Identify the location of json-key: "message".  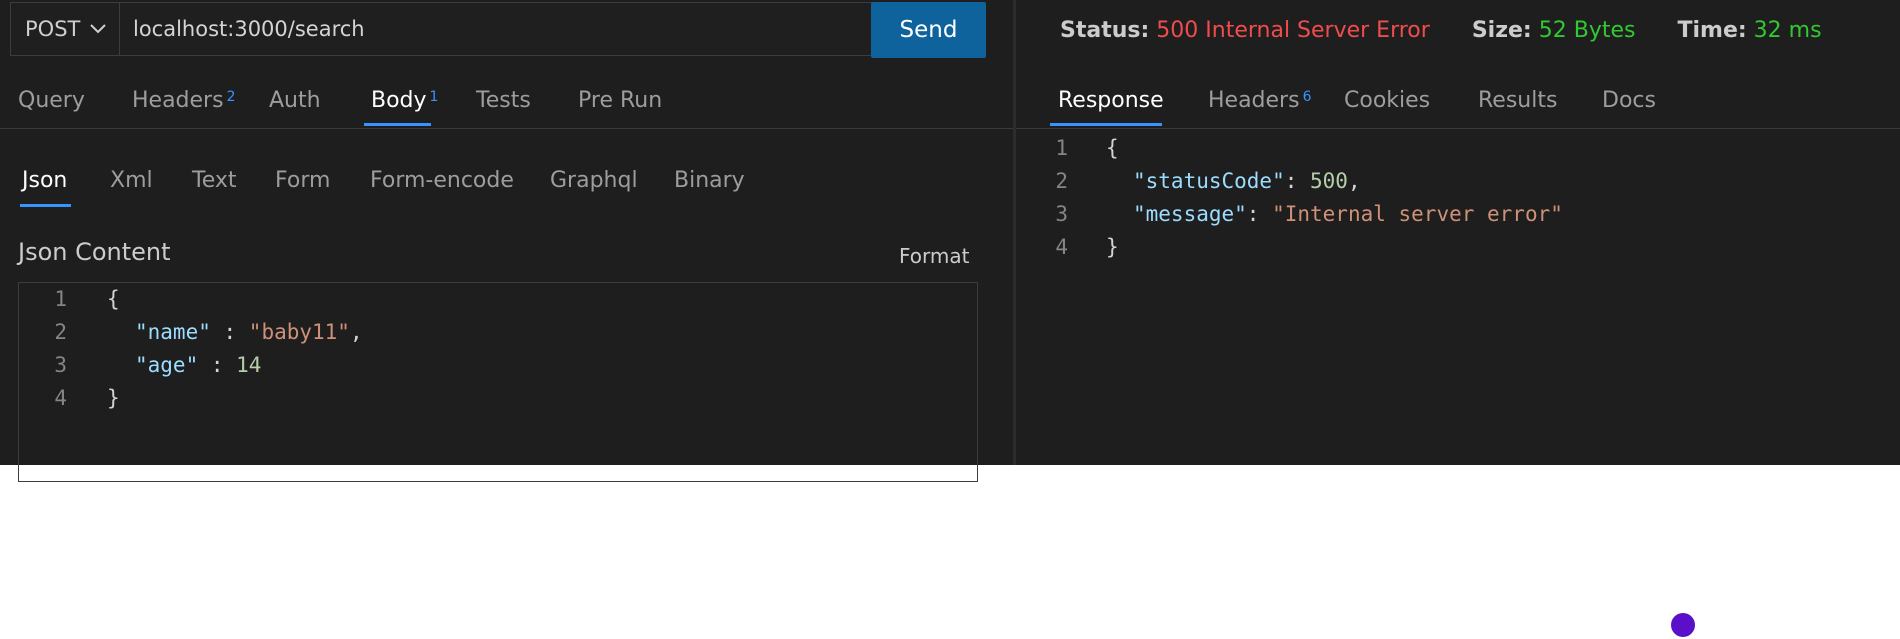
(1190, 214).